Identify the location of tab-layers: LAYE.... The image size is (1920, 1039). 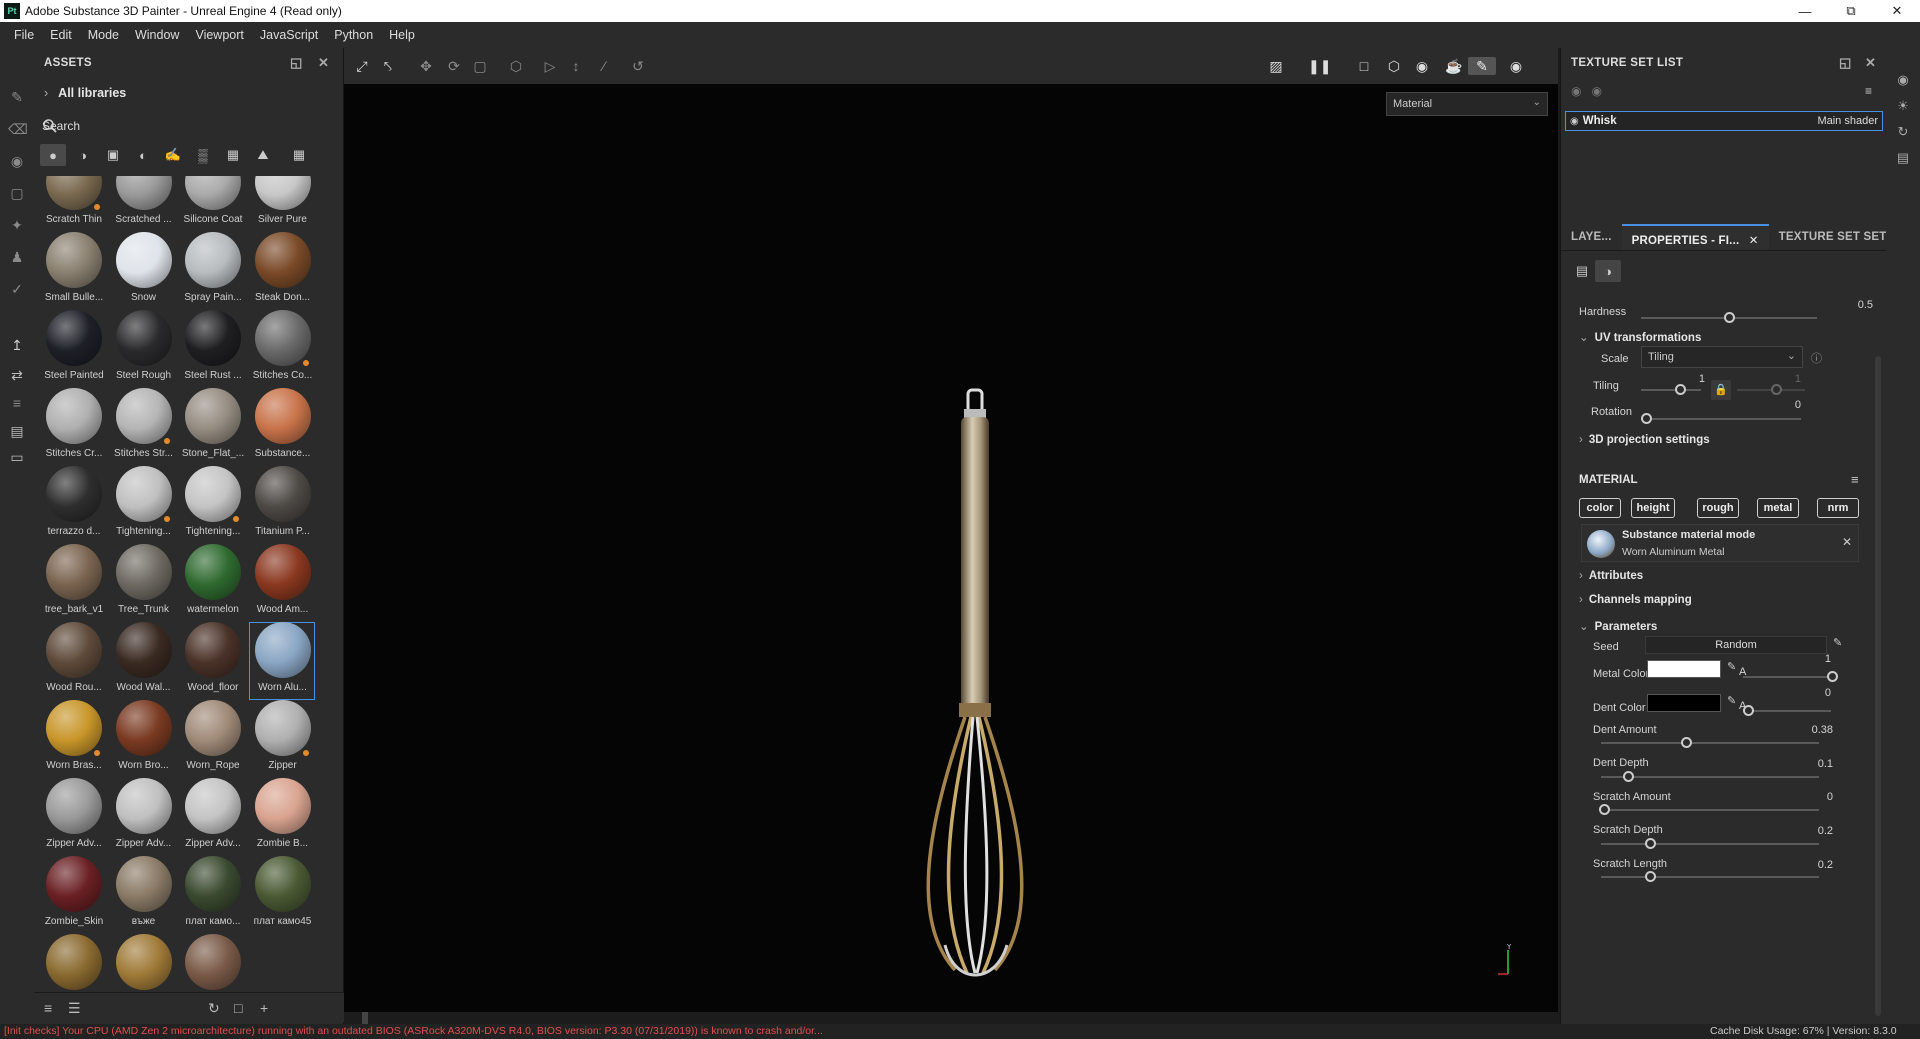
(1591, 237).